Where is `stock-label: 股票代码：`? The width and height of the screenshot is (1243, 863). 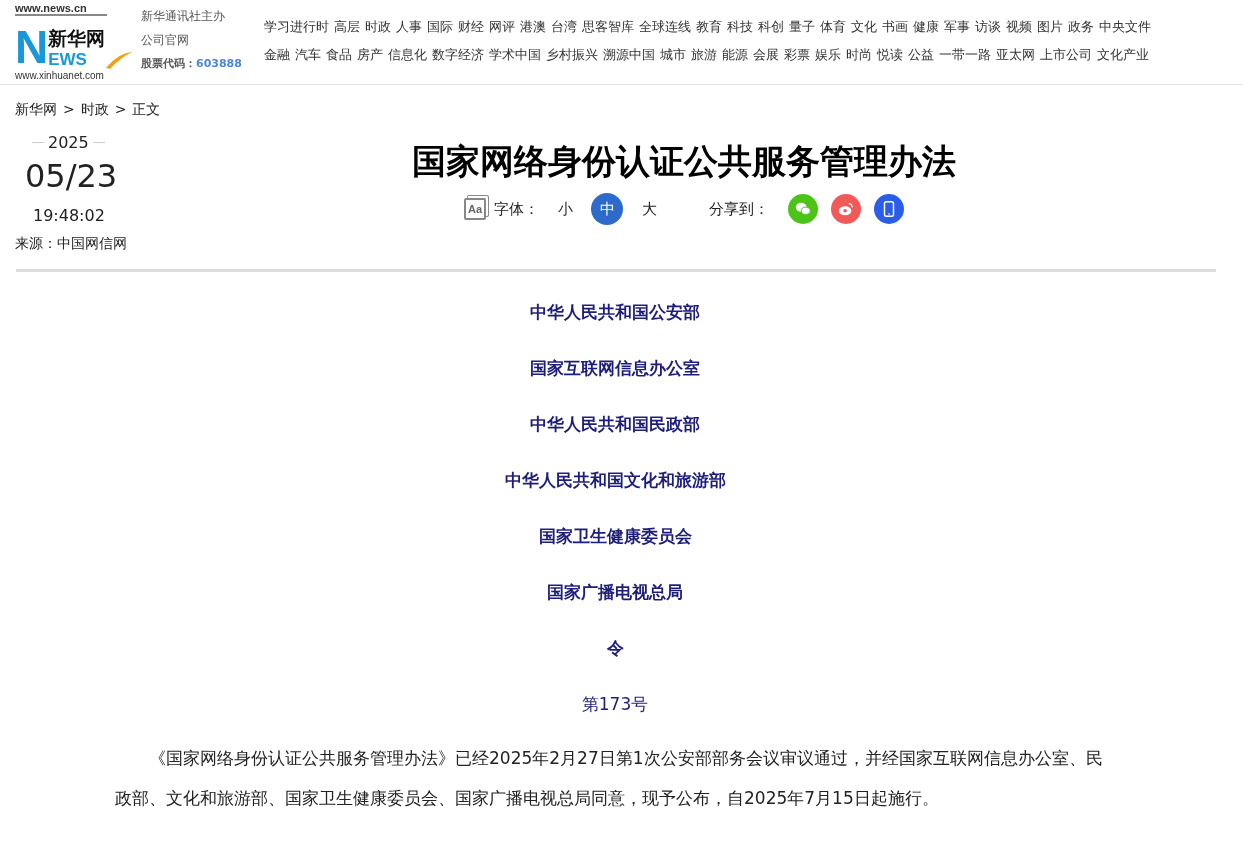
stock-label: 股票代码： is located at coordinates (168, 63).